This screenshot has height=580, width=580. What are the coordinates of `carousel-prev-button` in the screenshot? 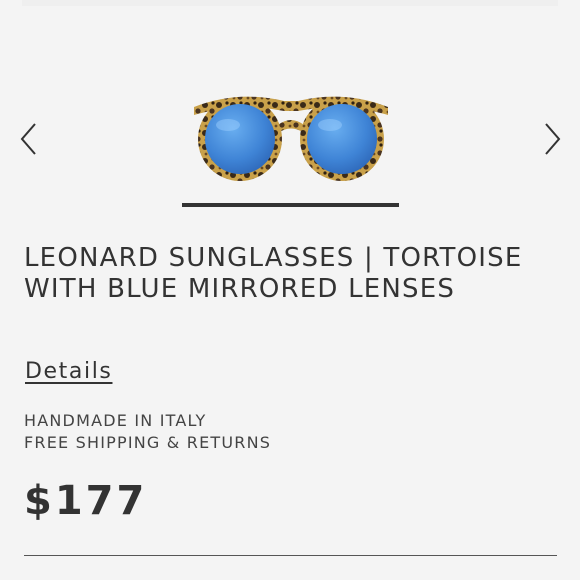 It's located at (29, 139).